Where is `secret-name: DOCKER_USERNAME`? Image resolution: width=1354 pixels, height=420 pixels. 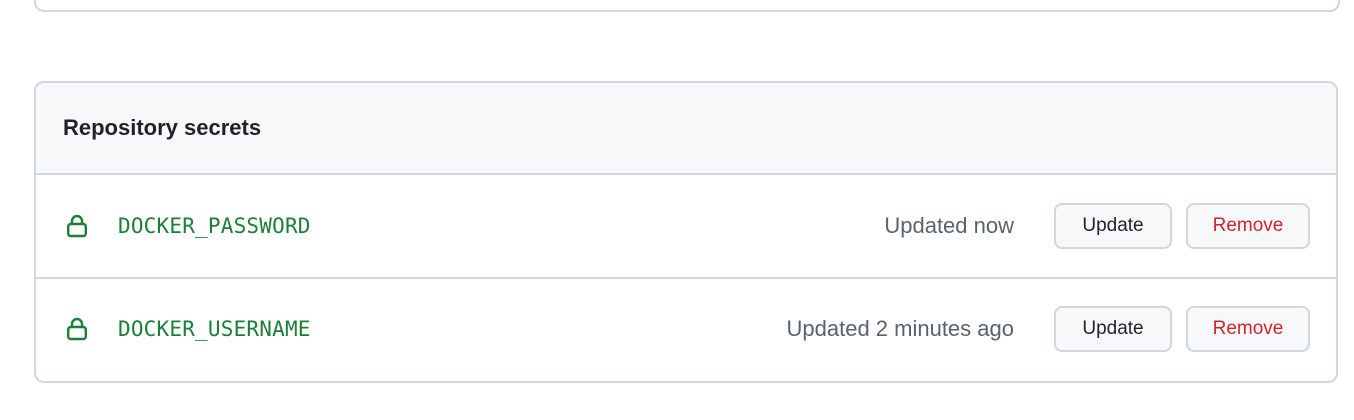 secret-name: DOCKER_USERNAME is located at coordinates (214, 329).